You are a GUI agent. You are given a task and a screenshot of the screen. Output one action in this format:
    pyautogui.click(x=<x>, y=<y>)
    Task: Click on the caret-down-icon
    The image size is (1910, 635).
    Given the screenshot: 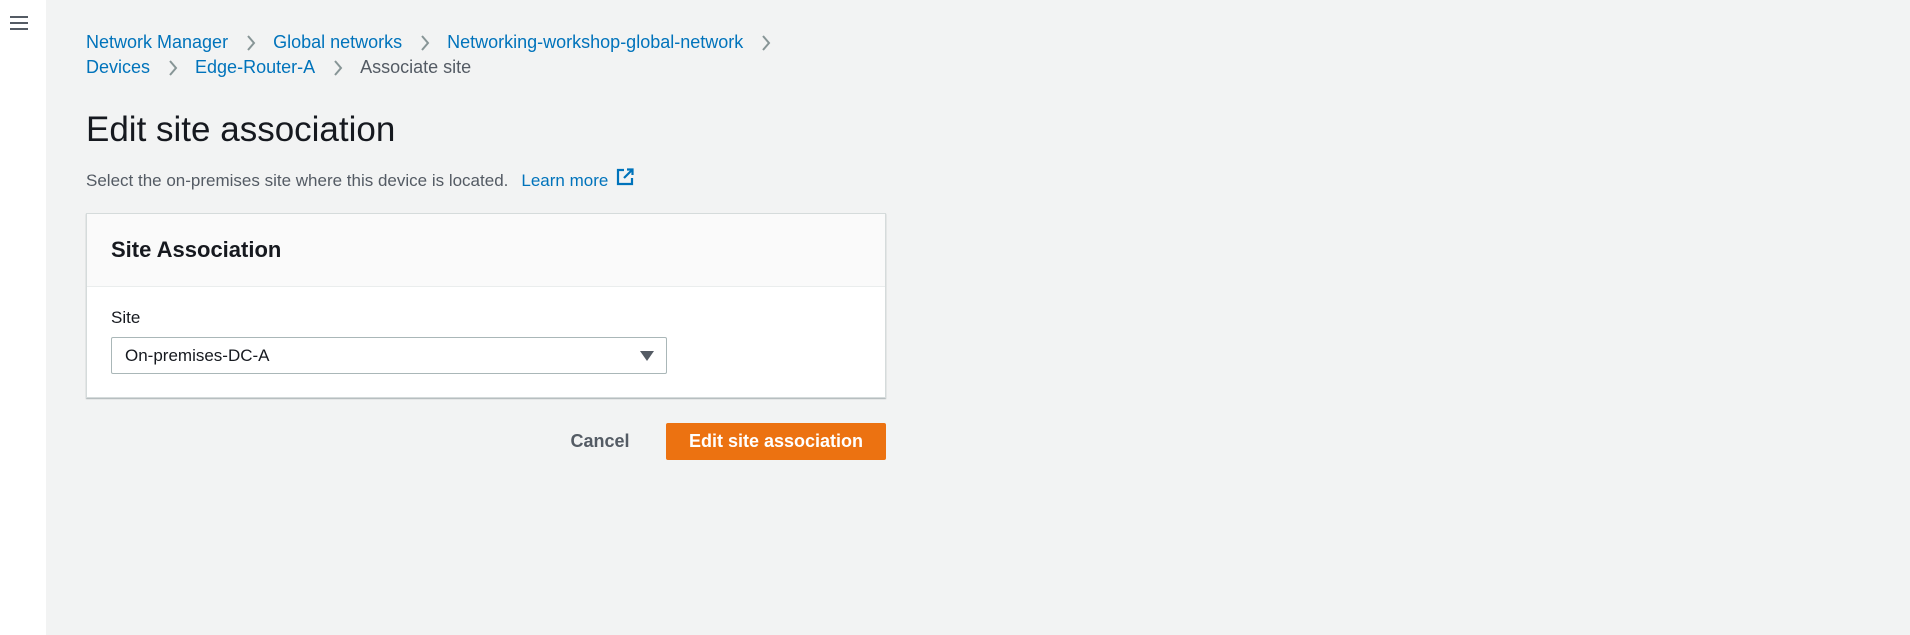 What is the action you would take?
    pyautogui.click(x=647, y=355)
    